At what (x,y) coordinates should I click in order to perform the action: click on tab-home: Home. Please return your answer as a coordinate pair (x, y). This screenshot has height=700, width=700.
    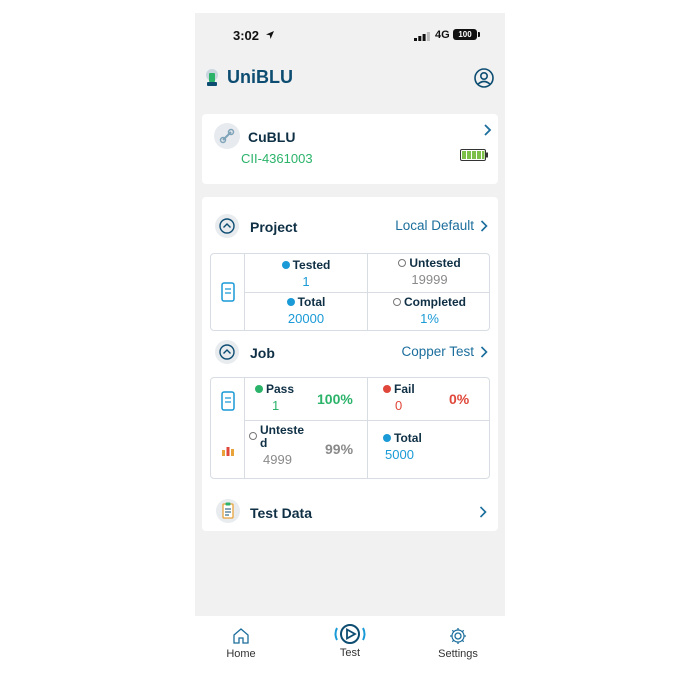
    Looking at the image, I should click on (241, 643).